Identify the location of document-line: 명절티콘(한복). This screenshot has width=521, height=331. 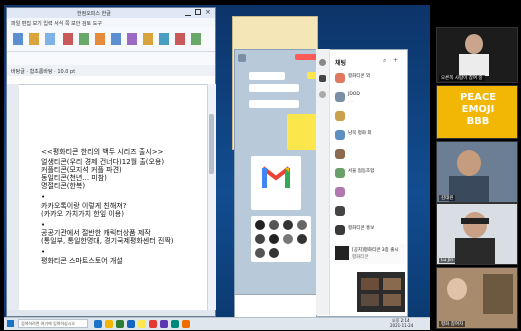
(63, 186).